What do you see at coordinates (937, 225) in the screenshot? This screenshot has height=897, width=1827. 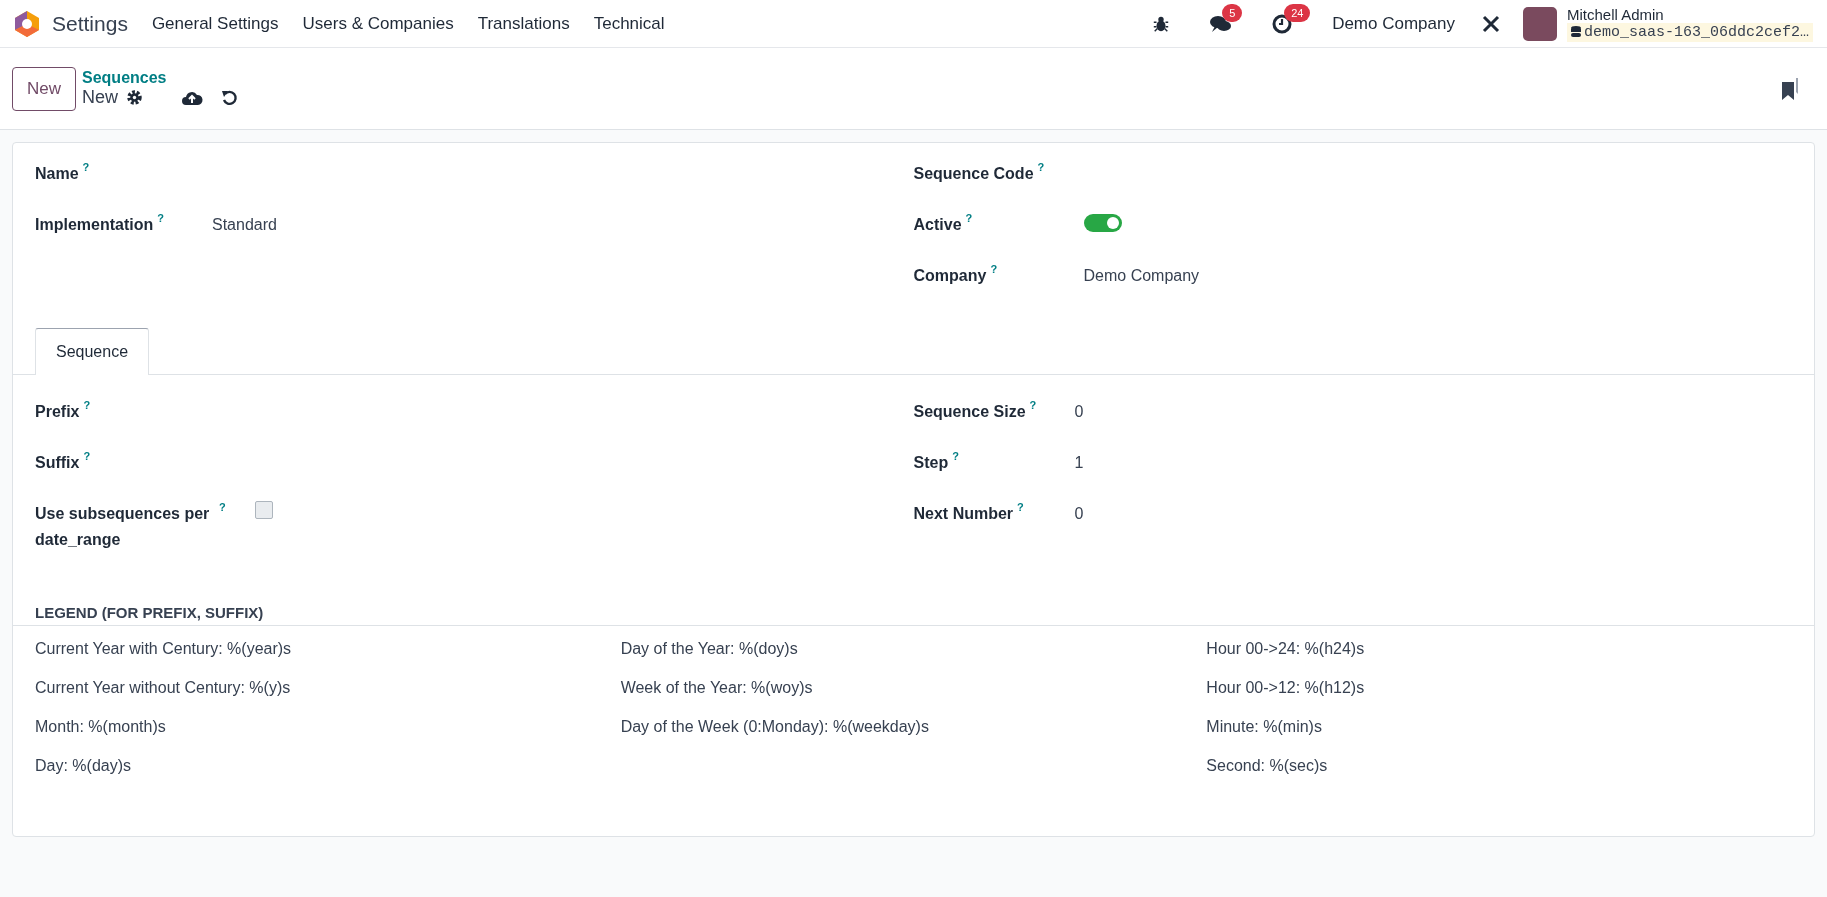 I see `field-label: Active` at bounding box center [937, 225].